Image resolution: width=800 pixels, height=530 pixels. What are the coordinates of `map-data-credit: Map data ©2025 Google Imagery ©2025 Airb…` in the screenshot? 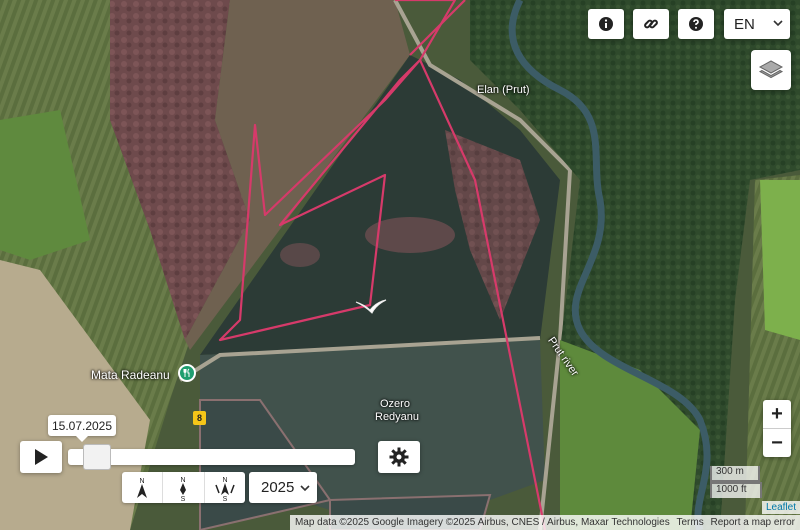 It's located at (482, 522).